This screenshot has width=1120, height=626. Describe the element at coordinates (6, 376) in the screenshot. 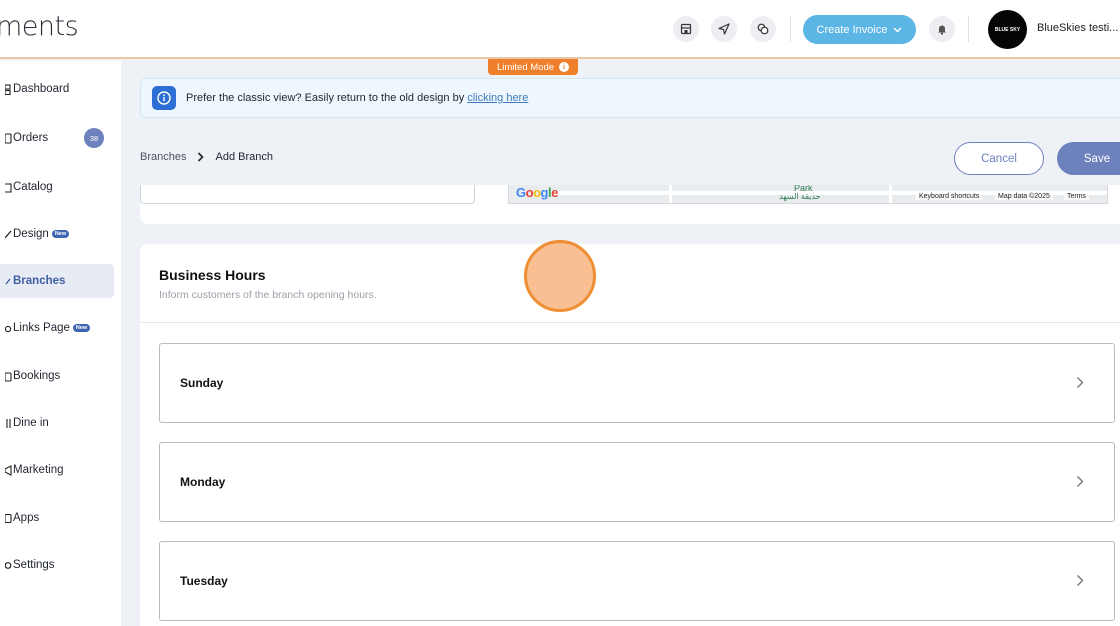

I see `calendar-icon` at that location.